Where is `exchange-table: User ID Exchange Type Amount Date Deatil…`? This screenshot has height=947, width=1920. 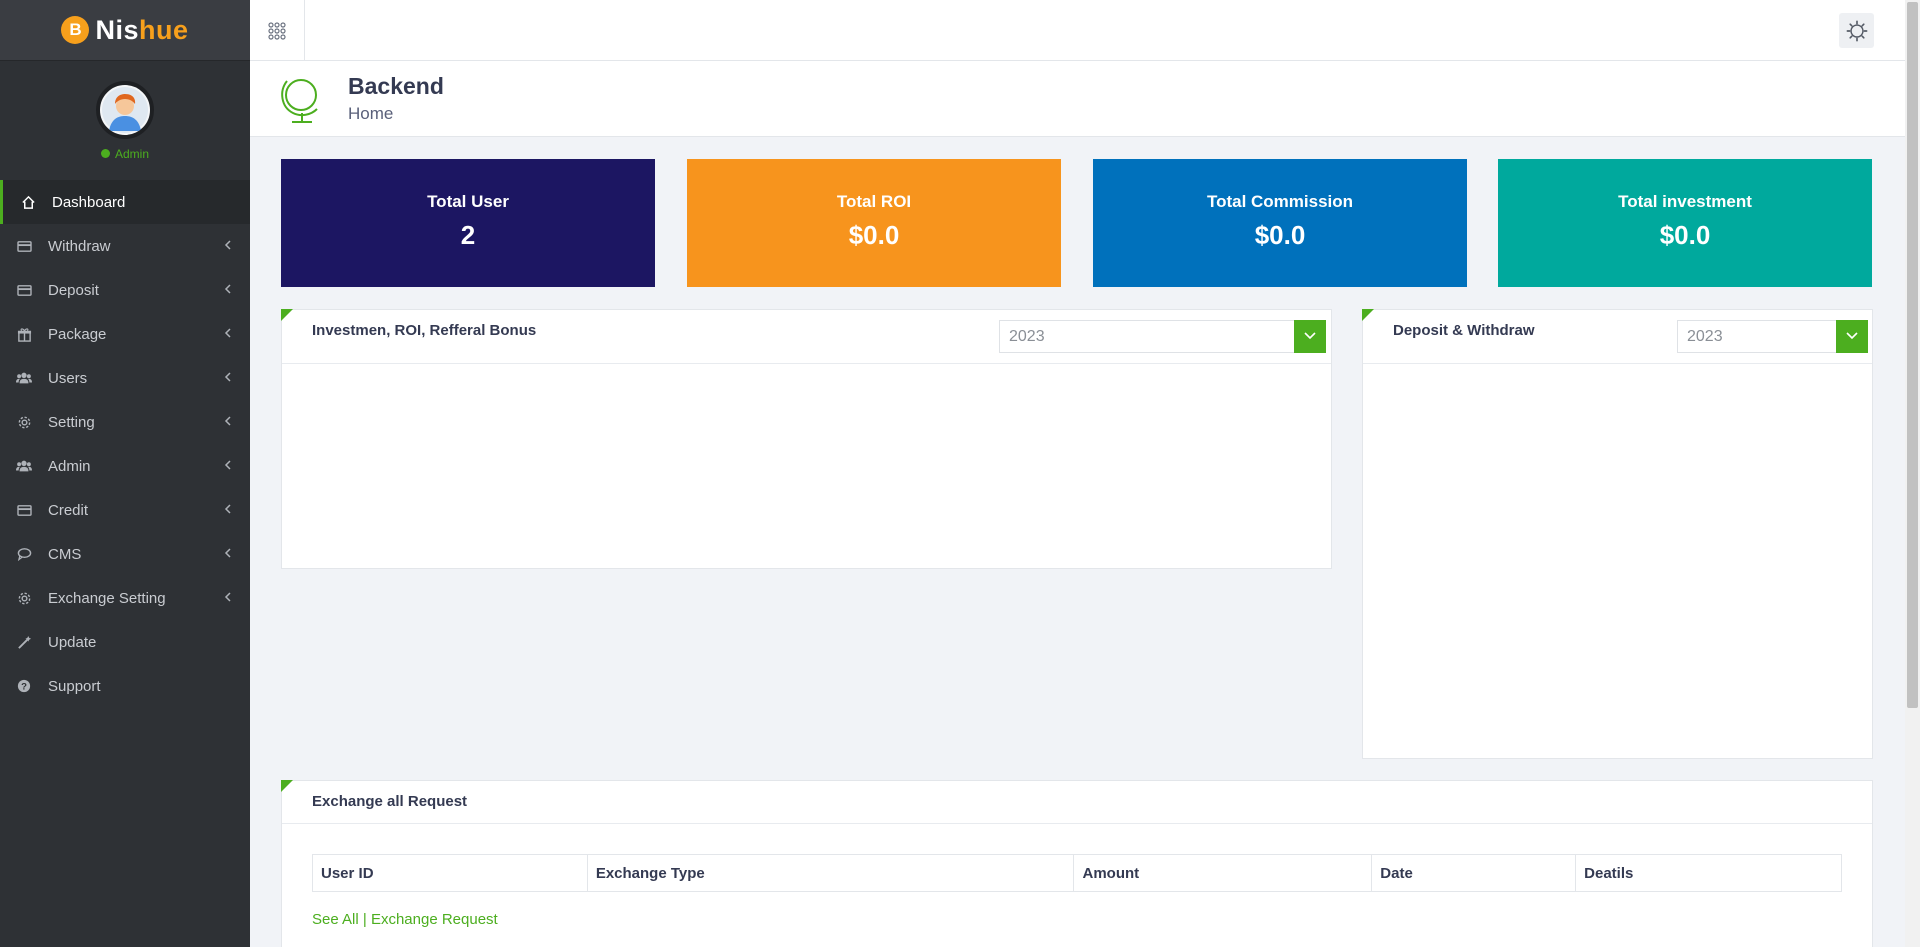
exchange-table: User ID Exchange Type Amount Date Deatil… is located at coordinates (1077, 873).